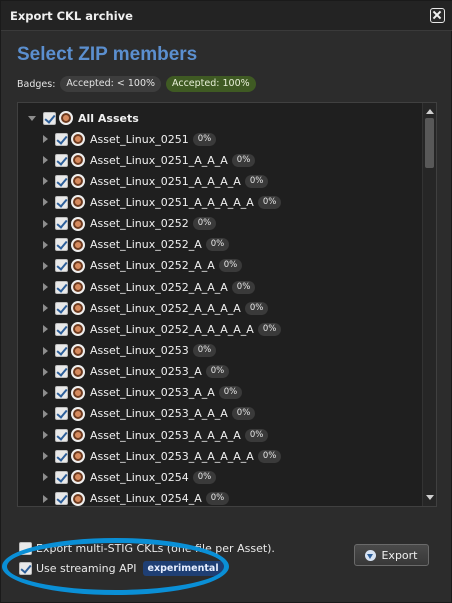 The image size is (452, 603). I want to click on root-checkbox, so click(49, 118).